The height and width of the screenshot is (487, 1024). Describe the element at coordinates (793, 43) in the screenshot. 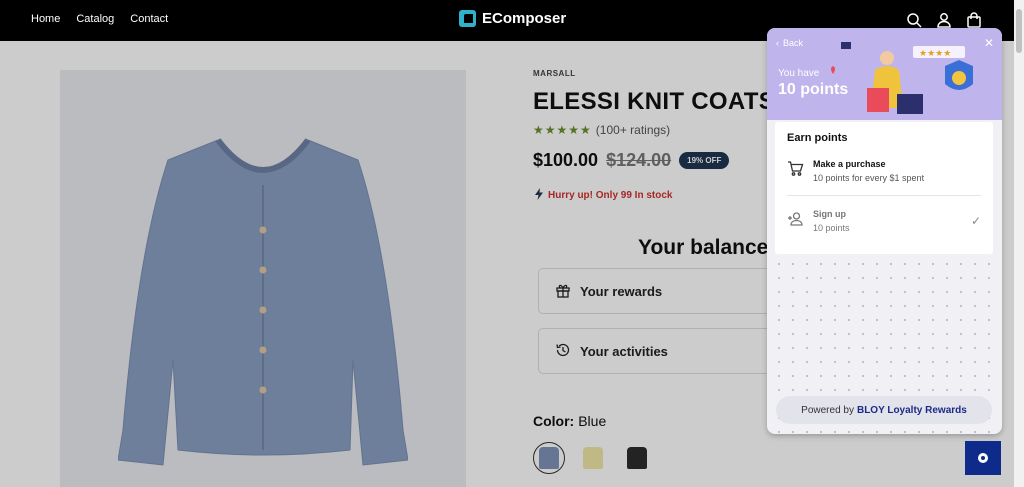

I see `back-label: Back` at that location.